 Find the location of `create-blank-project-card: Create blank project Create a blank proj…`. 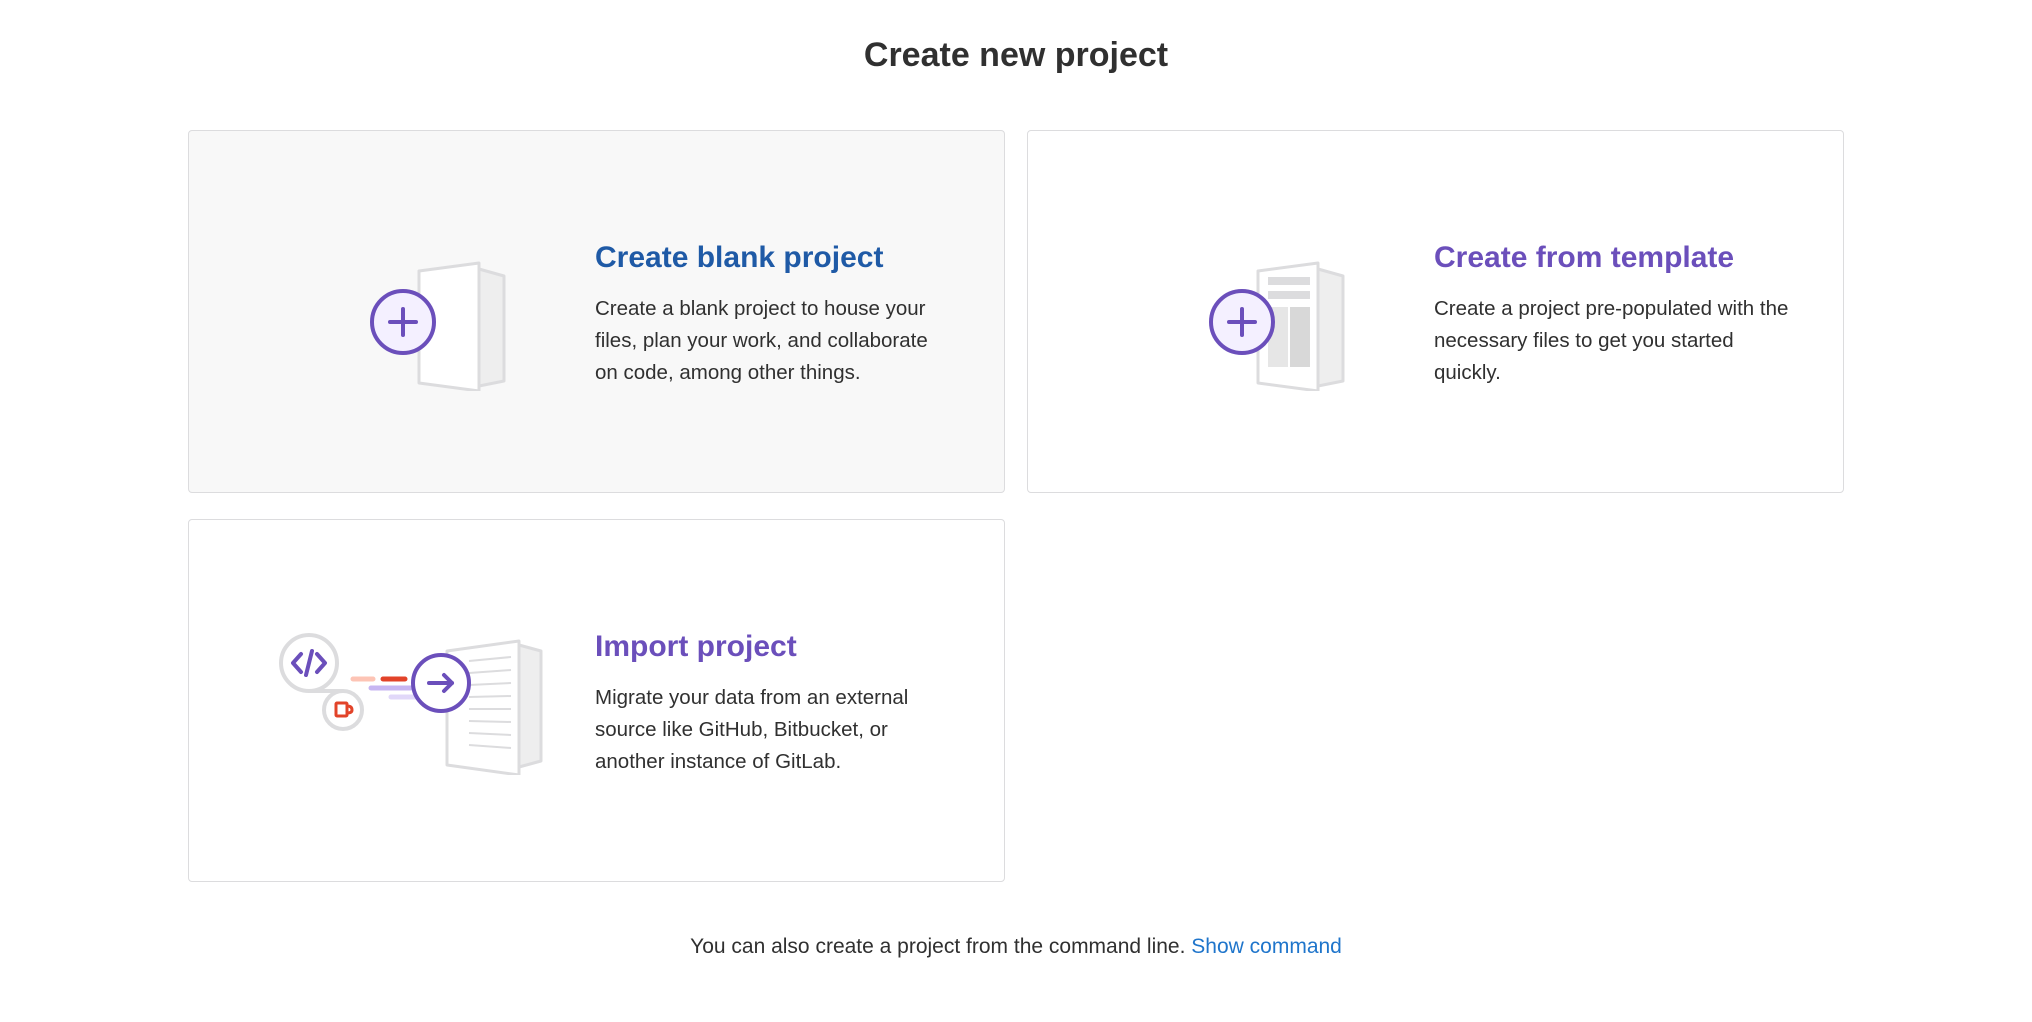

create-blank-project-card: Create blank project Create a blank proj… is located at coordinates (596, 311).